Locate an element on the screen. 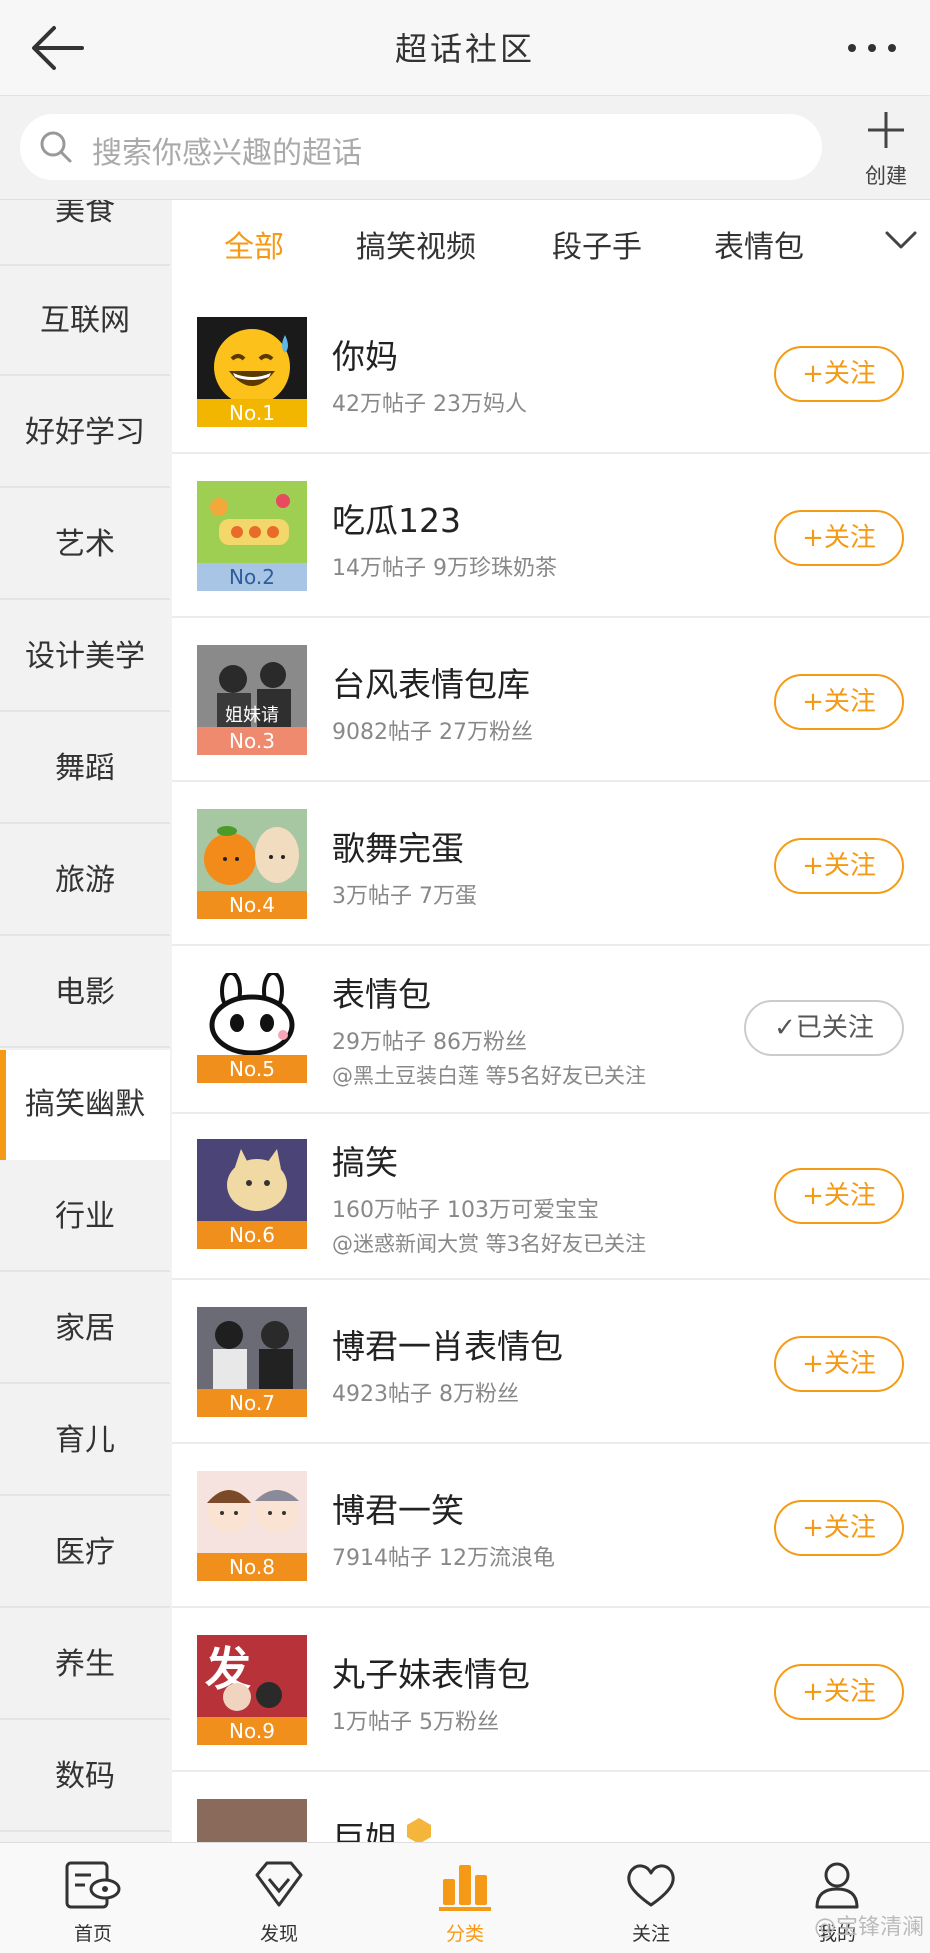  topic-avatar: No.4 is located at coordinates (252, 864).